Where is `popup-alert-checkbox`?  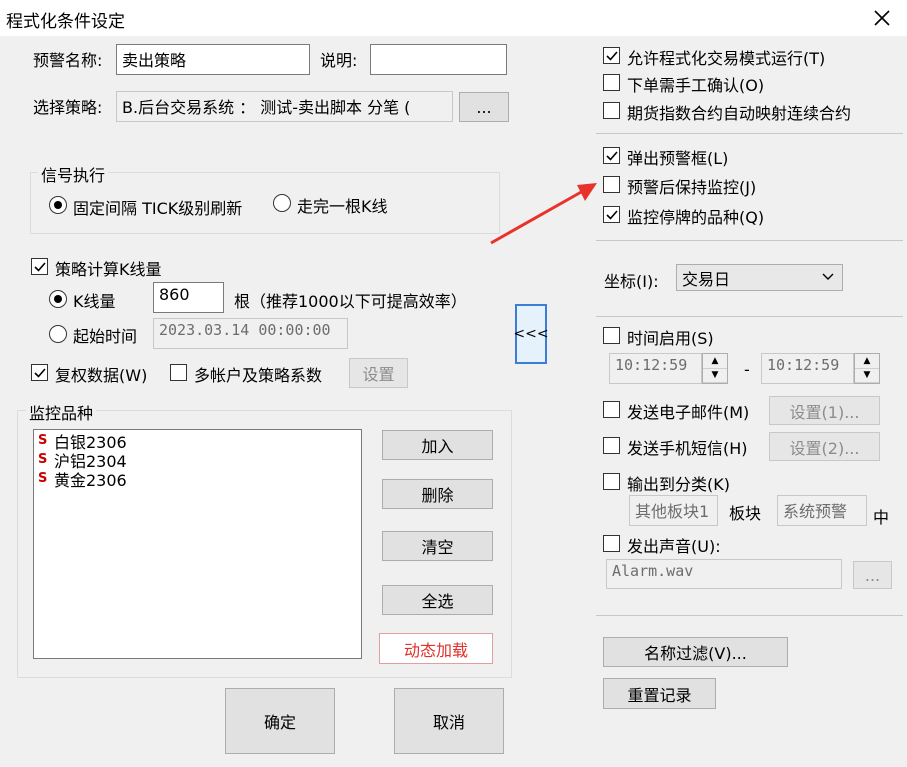
popup-alert-checkbox is located at coordinates (611, 155).